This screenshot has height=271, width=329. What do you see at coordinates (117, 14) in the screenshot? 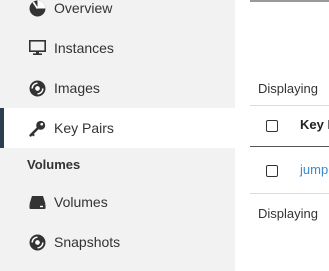
I see `sidebar-item-overview: Overview` at bounding box center [117, 14].